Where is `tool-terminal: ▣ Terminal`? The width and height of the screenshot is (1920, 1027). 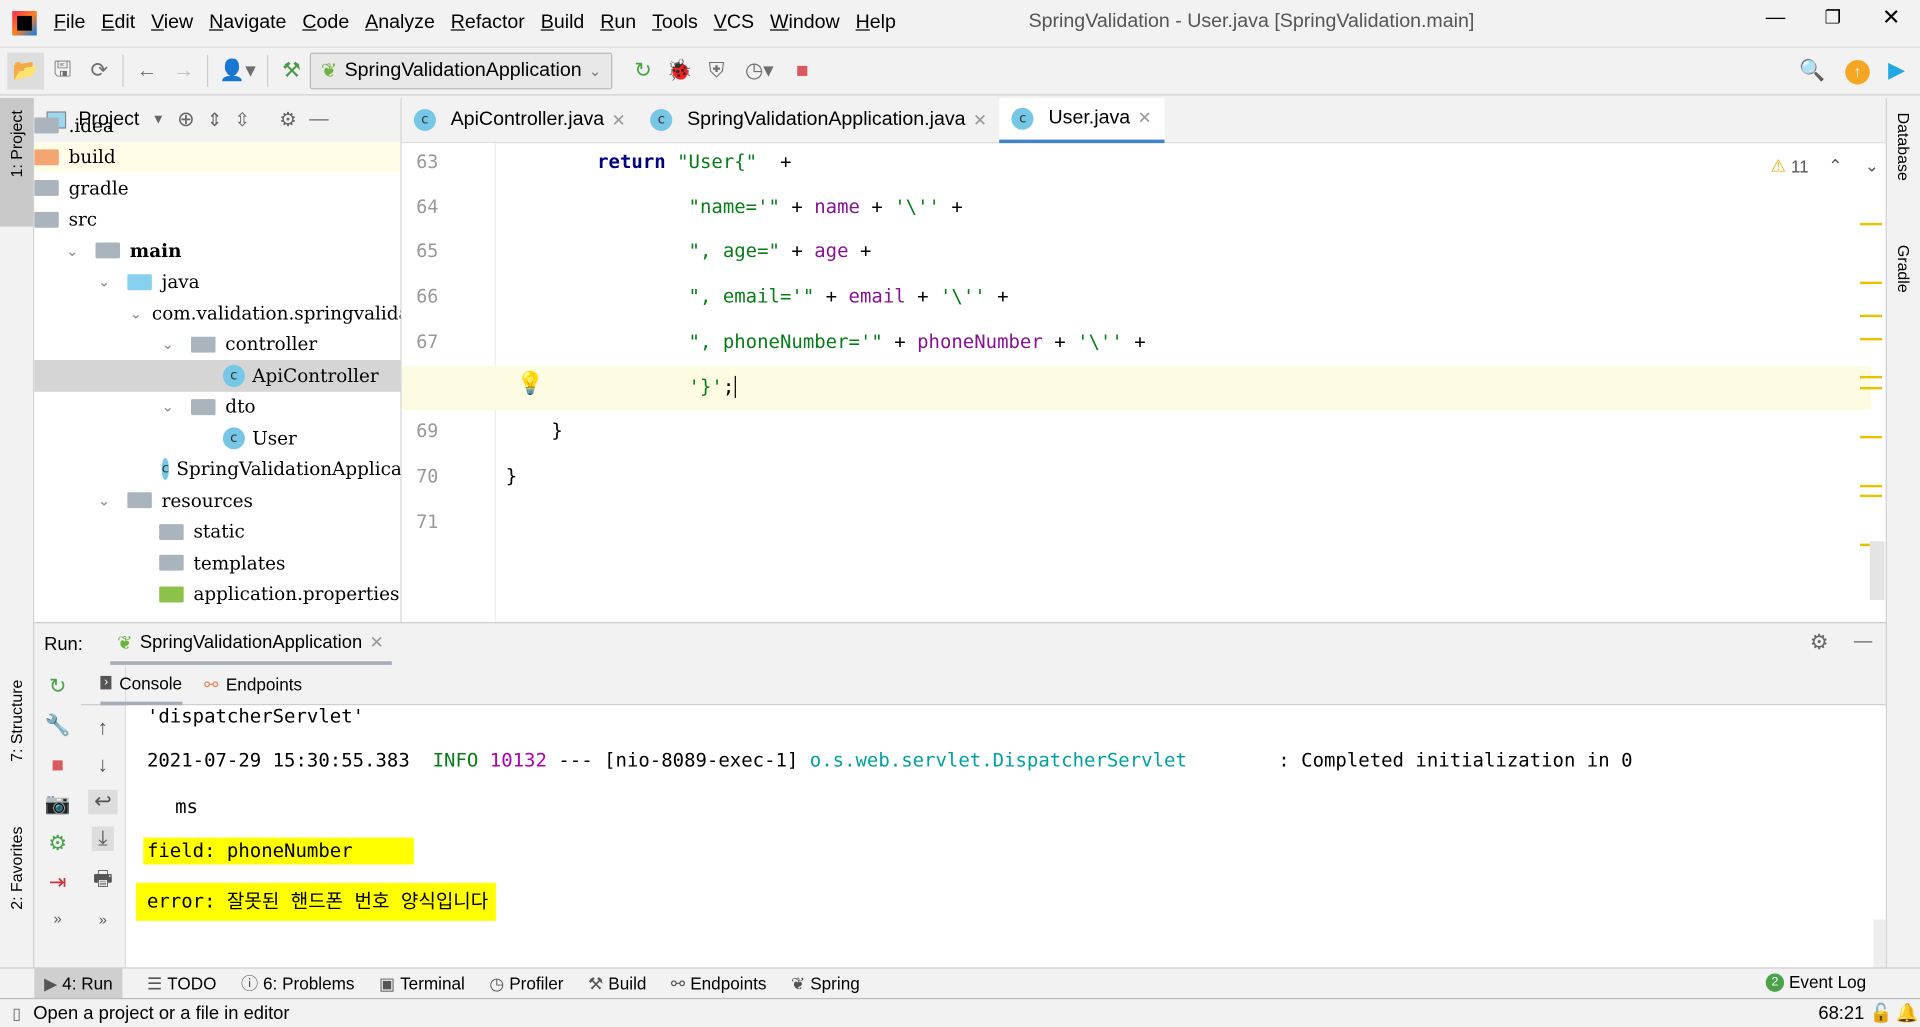 tool-terminal: ▣ Terminal is located at coordinates (422, 983).